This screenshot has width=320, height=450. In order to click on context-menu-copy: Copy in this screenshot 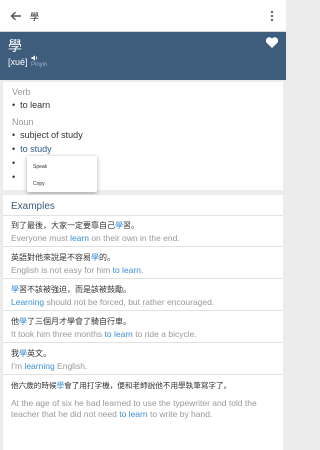, I will do `click(39, 184)`.